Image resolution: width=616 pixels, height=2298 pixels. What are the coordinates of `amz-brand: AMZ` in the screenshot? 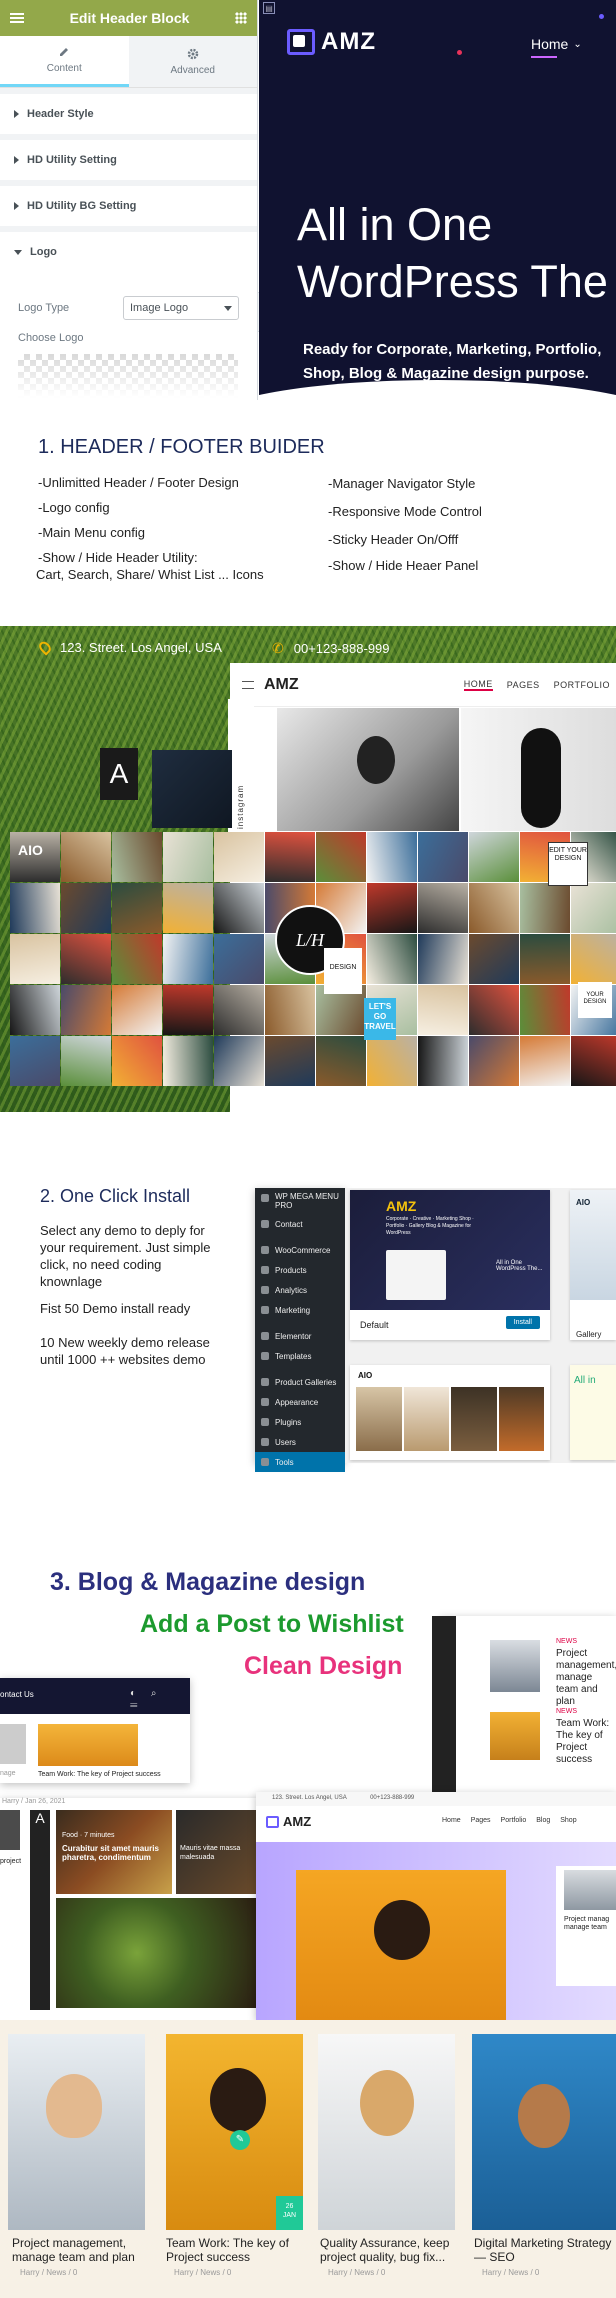 It's located at (288, 1821).